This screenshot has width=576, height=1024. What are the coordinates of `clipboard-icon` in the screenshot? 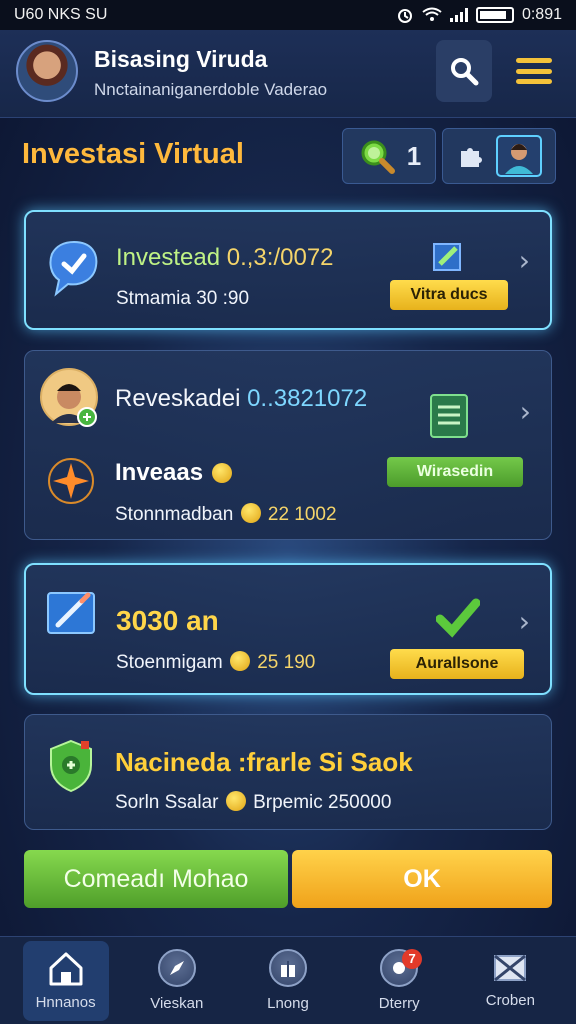 It's located at (449, 416).